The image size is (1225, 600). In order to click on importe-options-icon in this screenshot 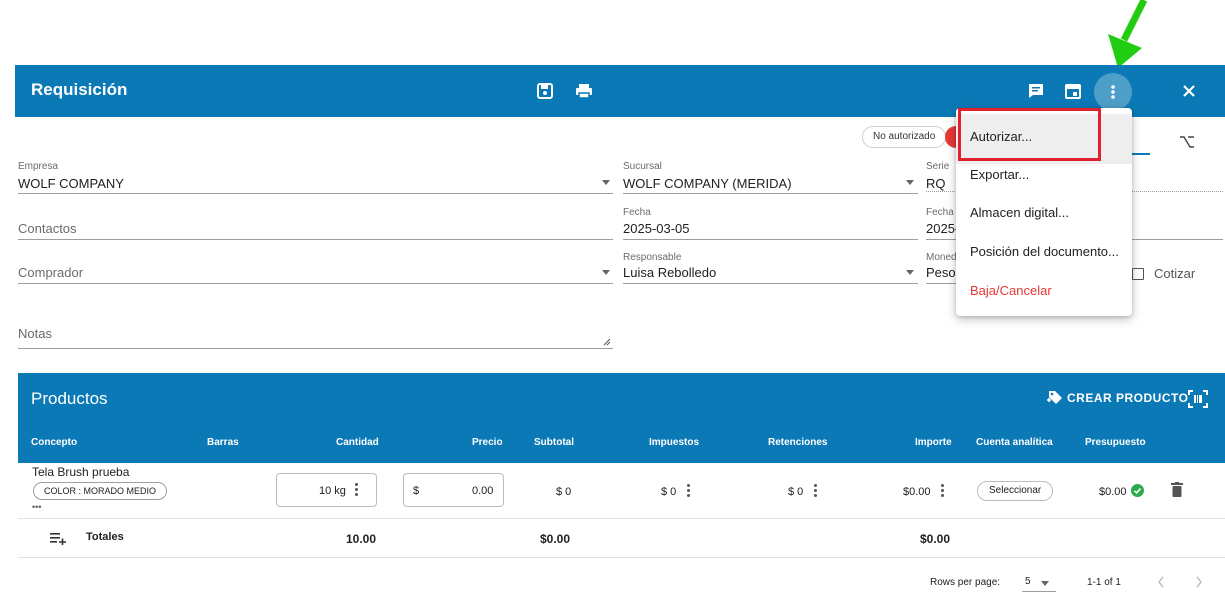, I will do `click(942, 490)`.